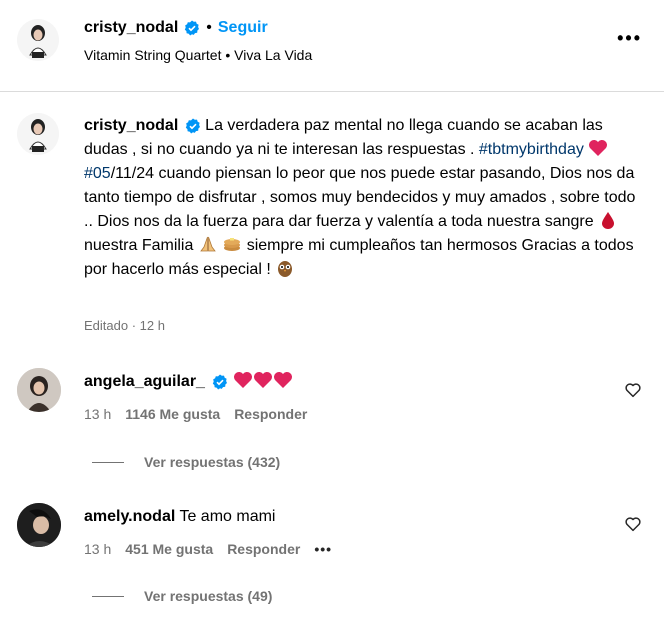 The image size is (664, 620). What do you see at coordinates (129, 516) in the screenshot?
I see `comment-username: amely.nodal` at bounding box center [129, 516].